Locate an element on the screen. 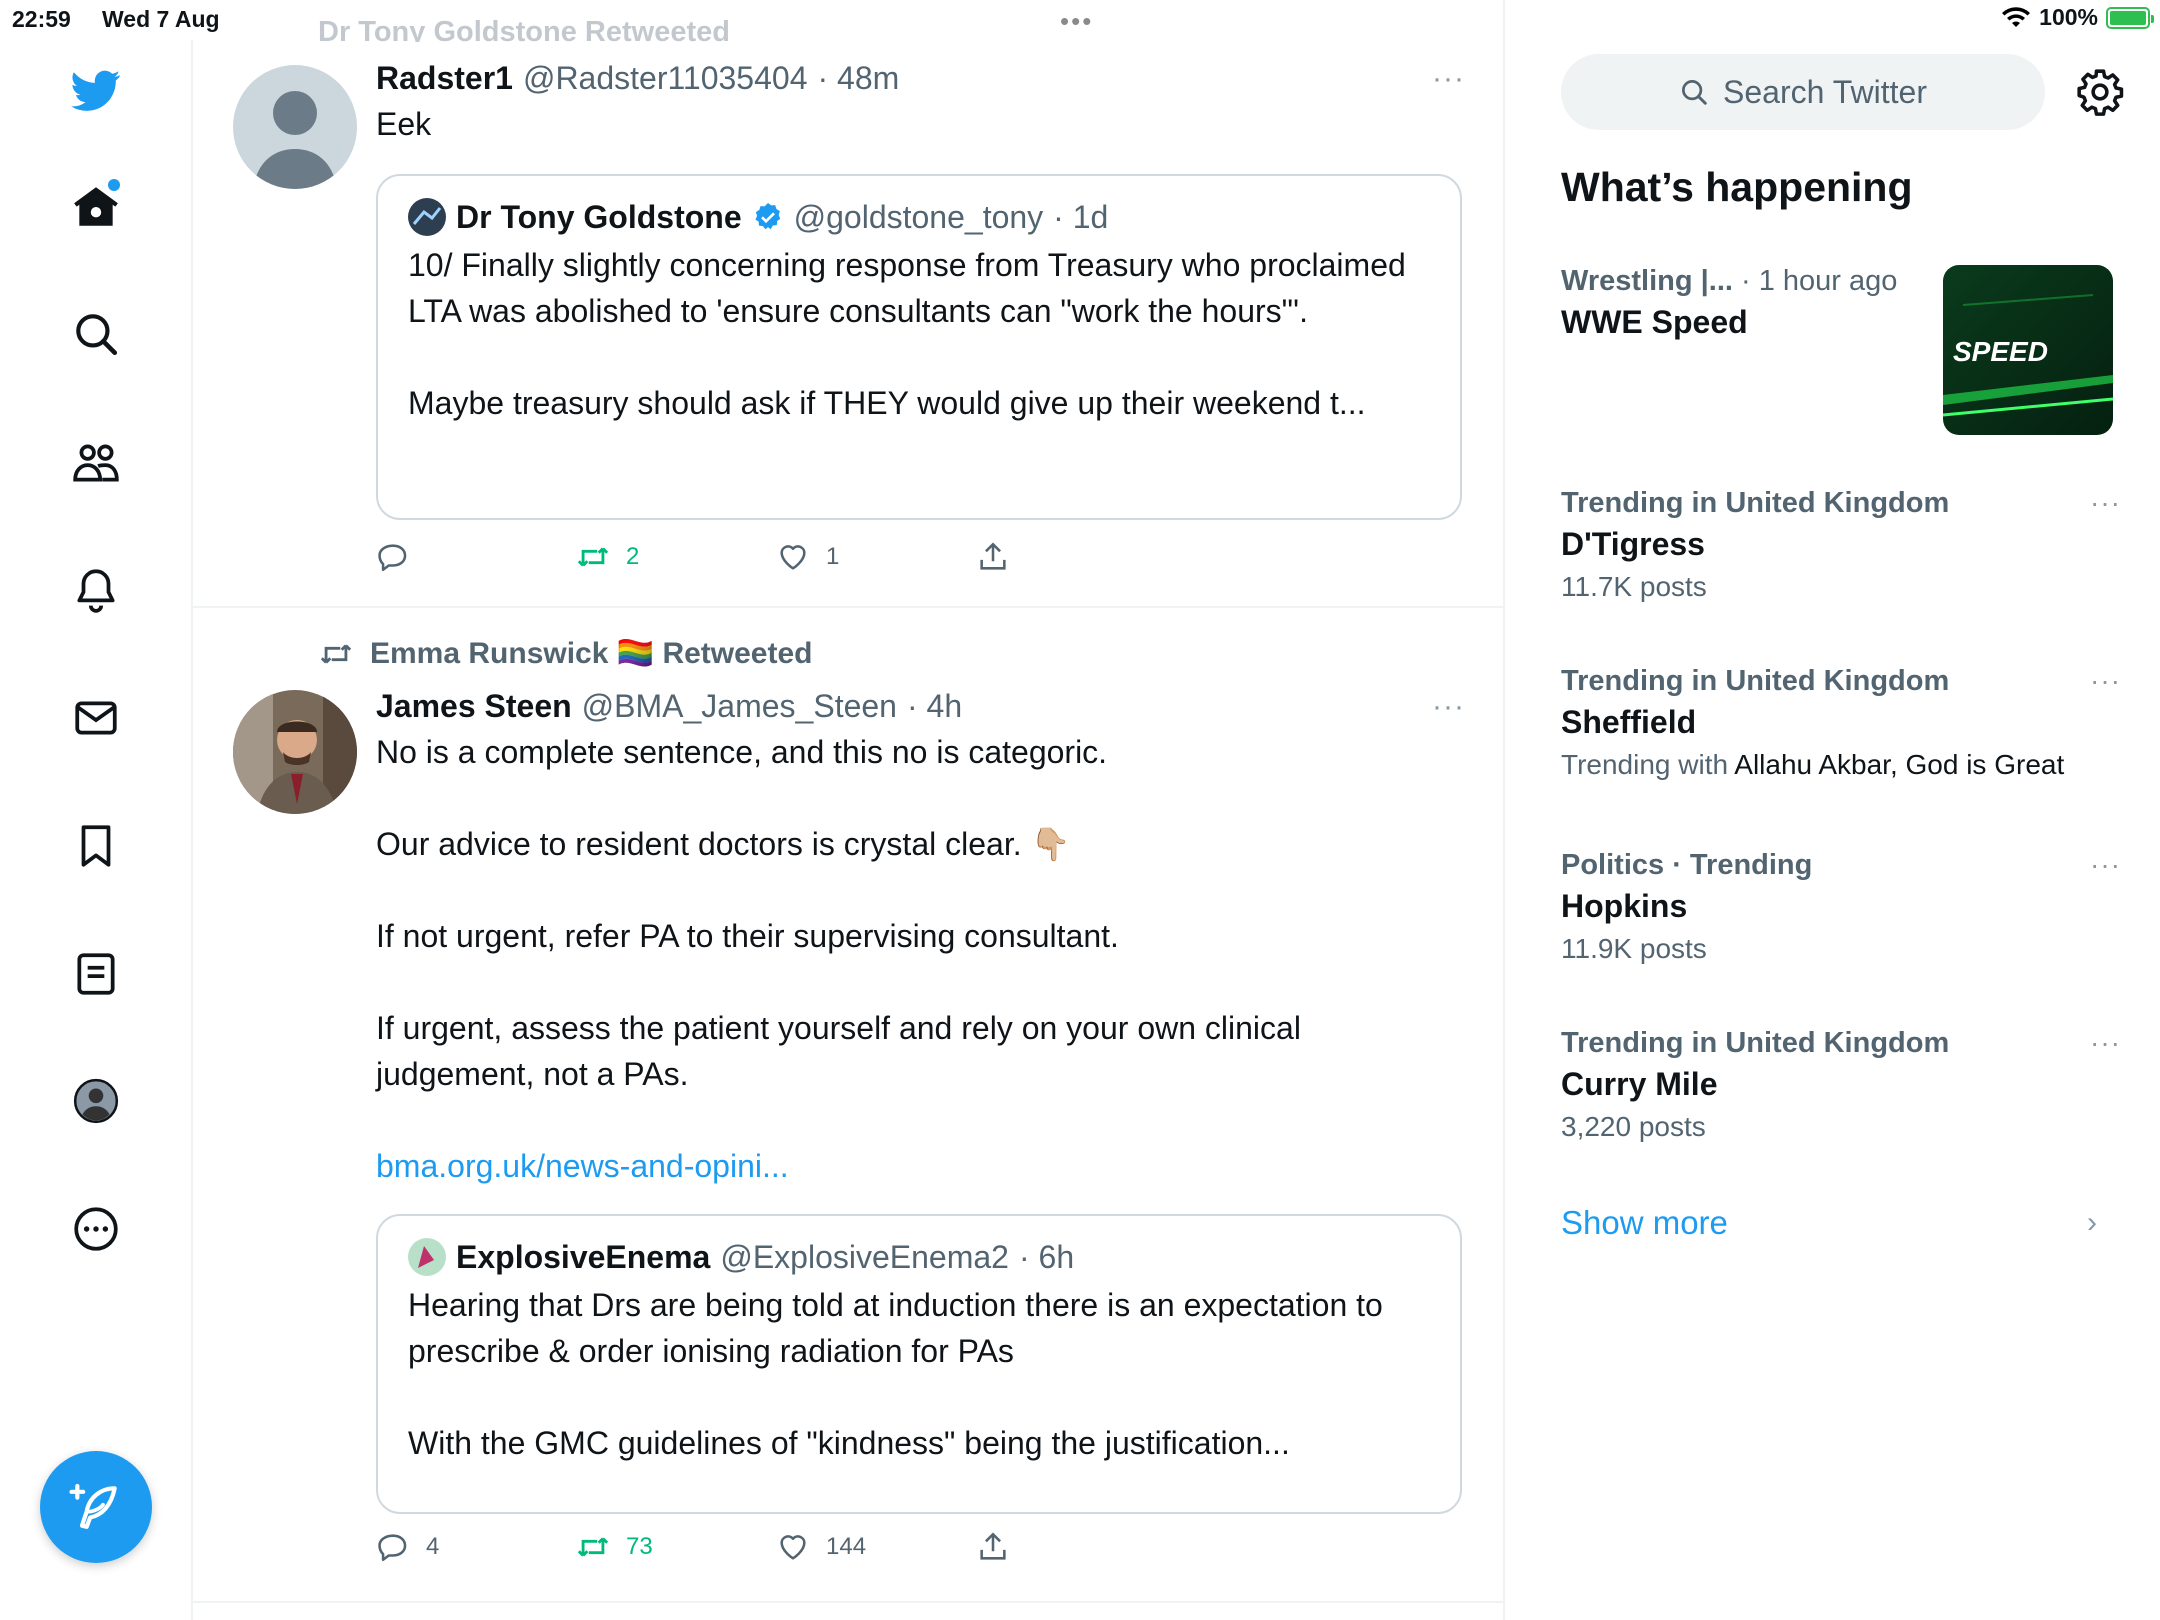  quote-author-handle: @ExplosiveEnema2 is located at coordinates (864, 1256).